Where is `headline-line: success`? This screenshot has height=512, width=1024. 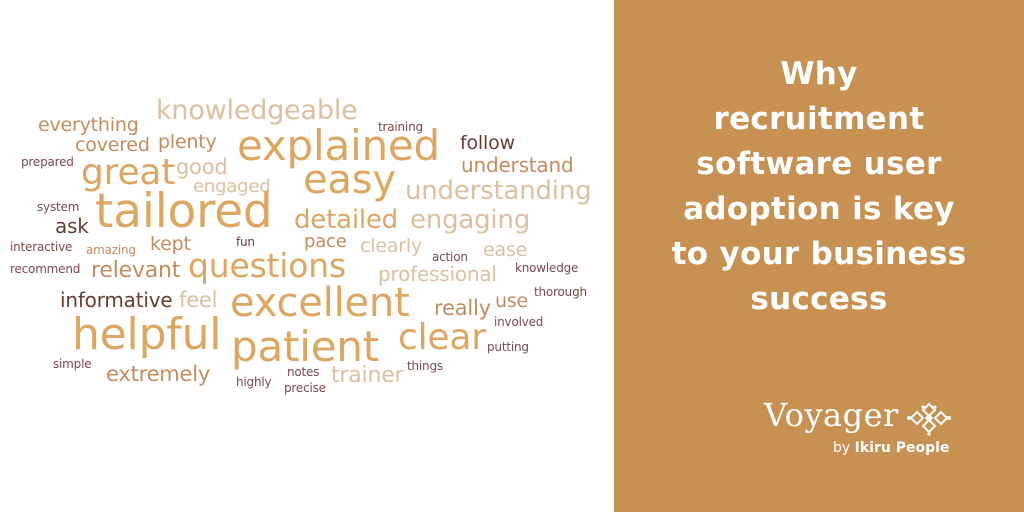 headline-line: success is located at coordinates (819, 299).